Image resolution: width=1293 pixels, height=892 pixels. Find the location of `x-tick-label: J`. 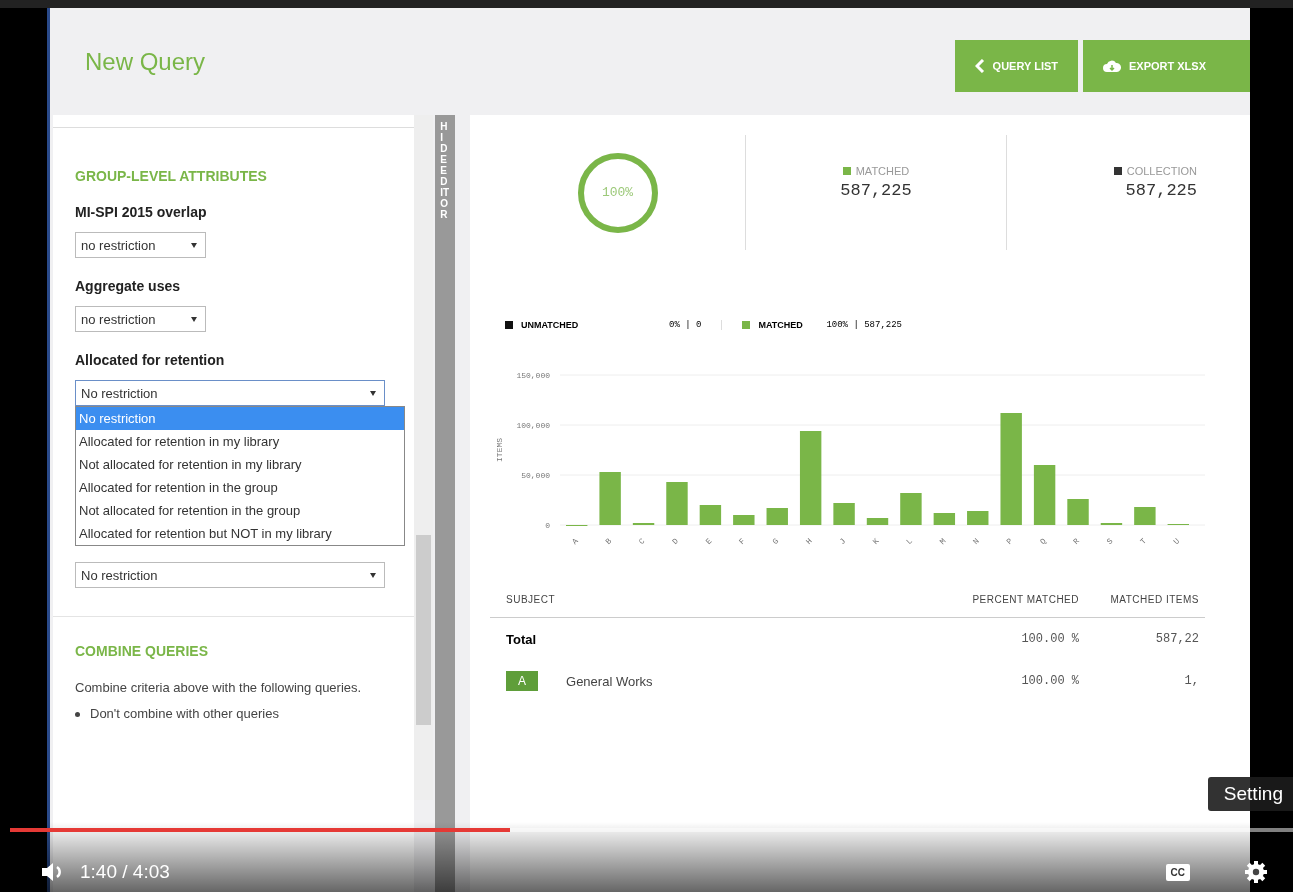

x-tick-label: J is located at coordinates (842, 541).